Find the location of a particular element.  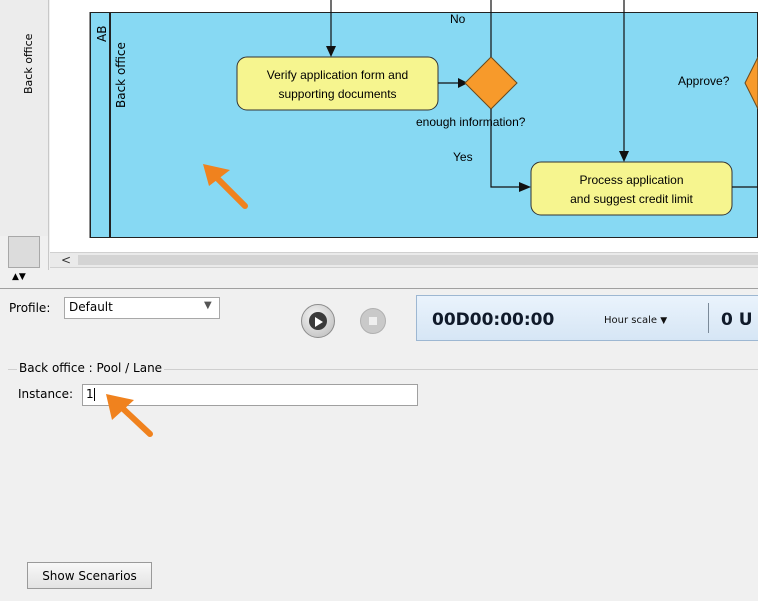

splitter-line is located at coordinates (379, 288).